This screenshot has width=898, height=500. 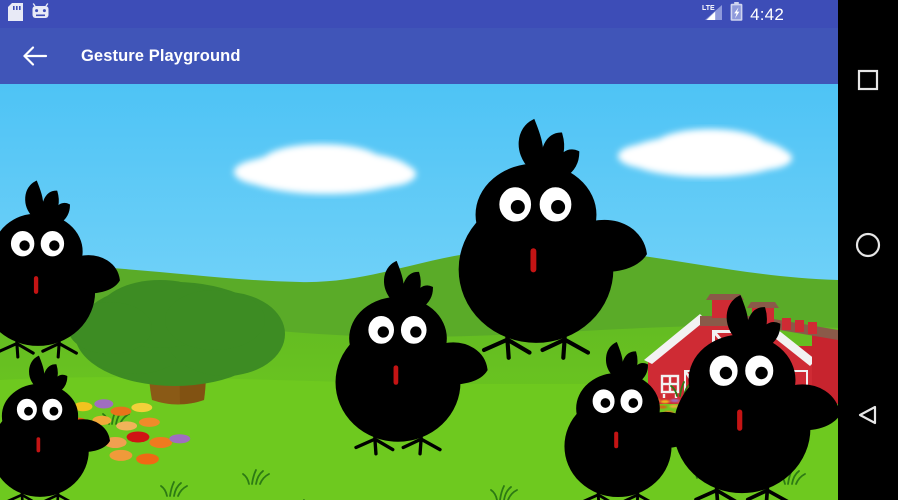 I want to click on recents-button, so click(x=868, y=80).